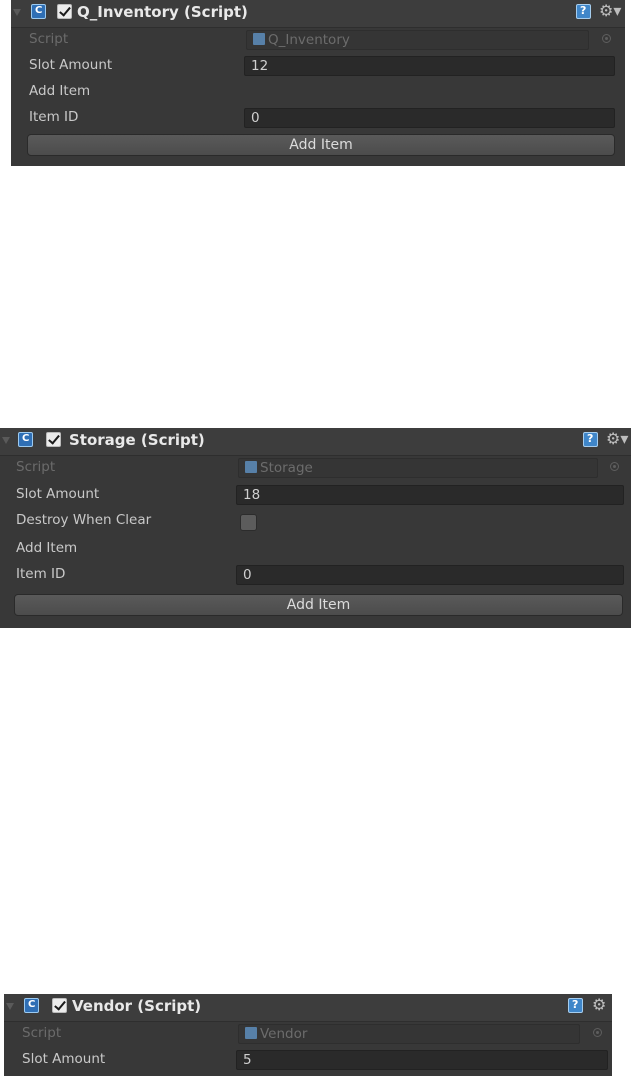 The image size is (631, 1076). Describe the element at coordinates (308, 1008) in the screenshot. I see `component-header: Vendor (Script) ⚙` at that location.